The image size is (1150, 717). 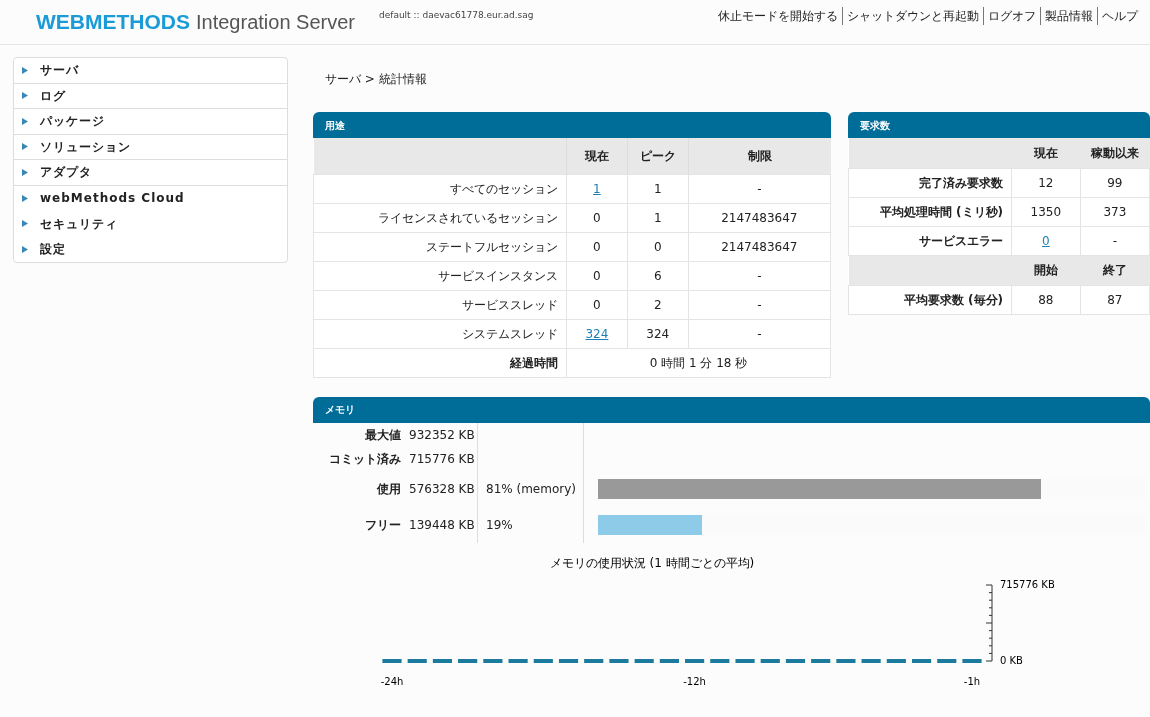 I want to click on memory-value: 715776 KB, so click(x=442, y=459).